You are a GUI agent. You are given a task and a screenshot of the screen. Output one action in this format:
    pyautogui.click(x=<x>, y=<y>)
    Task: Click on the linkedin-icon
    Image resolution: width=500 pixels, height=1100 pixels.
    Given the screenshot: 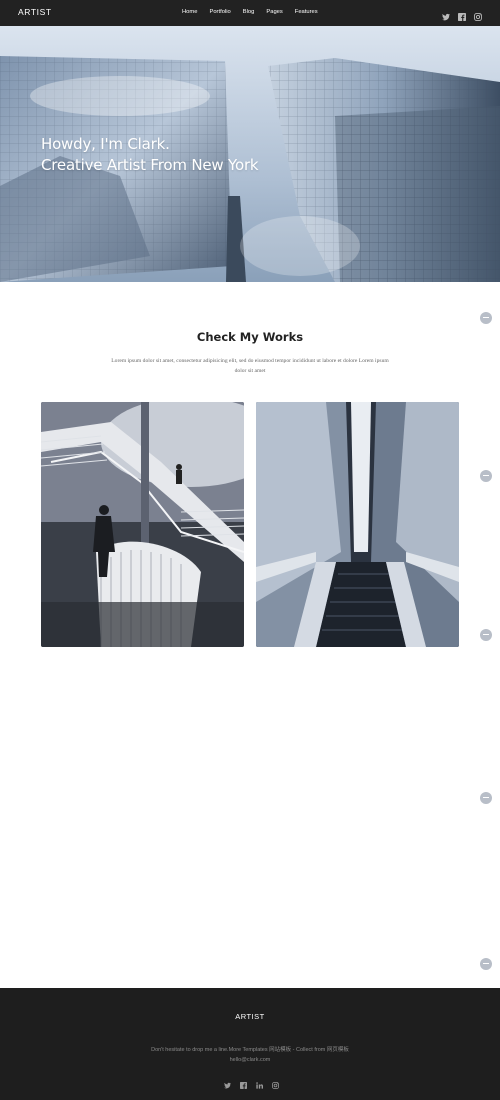 What is the action you would take?
    pyautogui.click(x=259, y=1082)
    